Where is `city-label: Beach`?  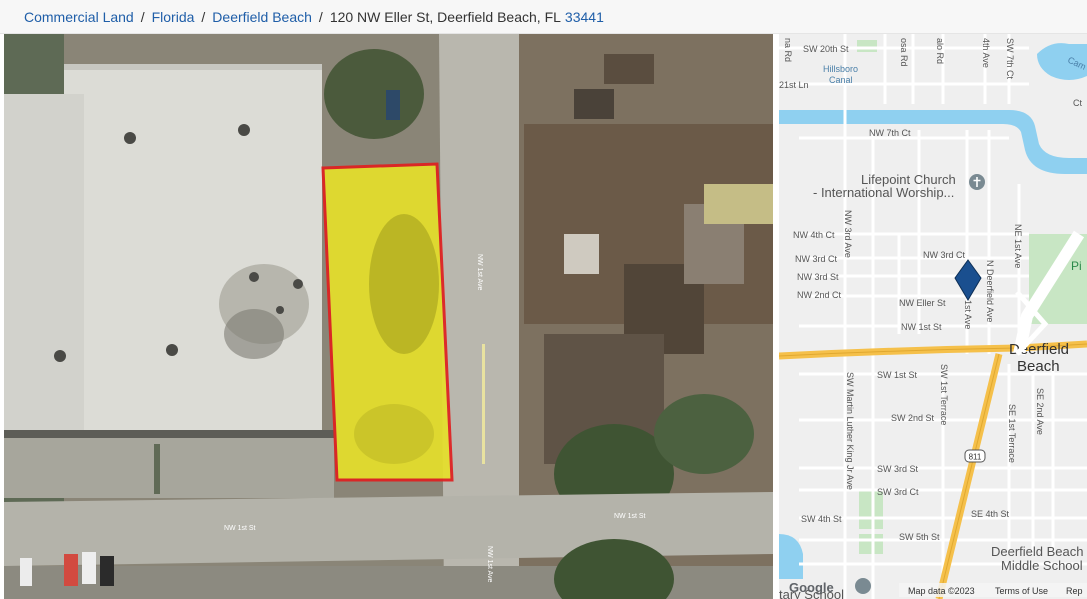 city-label: Beach is located at coordinates (1038, 366).